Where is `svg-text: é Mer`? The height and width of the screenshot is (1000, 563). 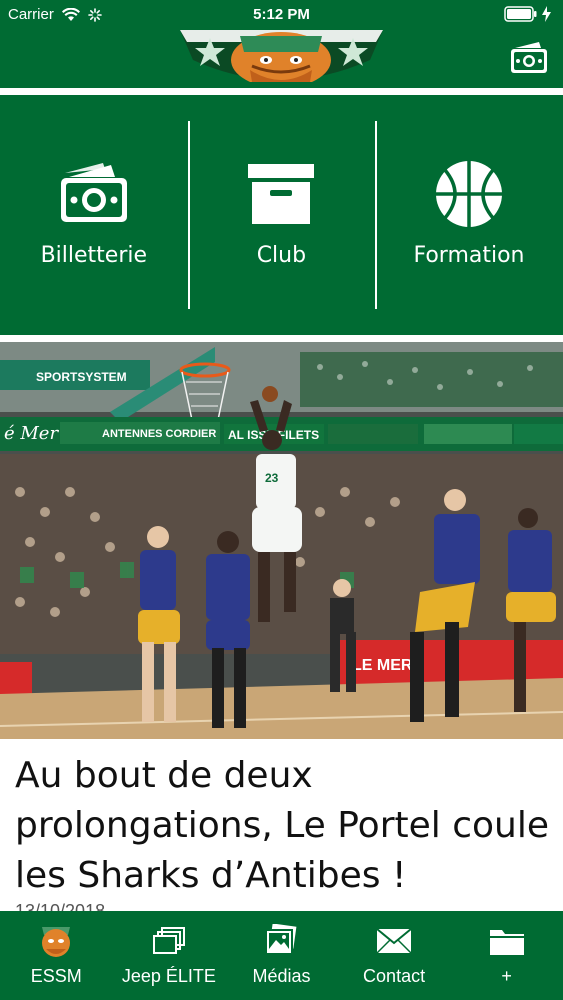
svg-text: é Mer is located at coordinates (31, 433).